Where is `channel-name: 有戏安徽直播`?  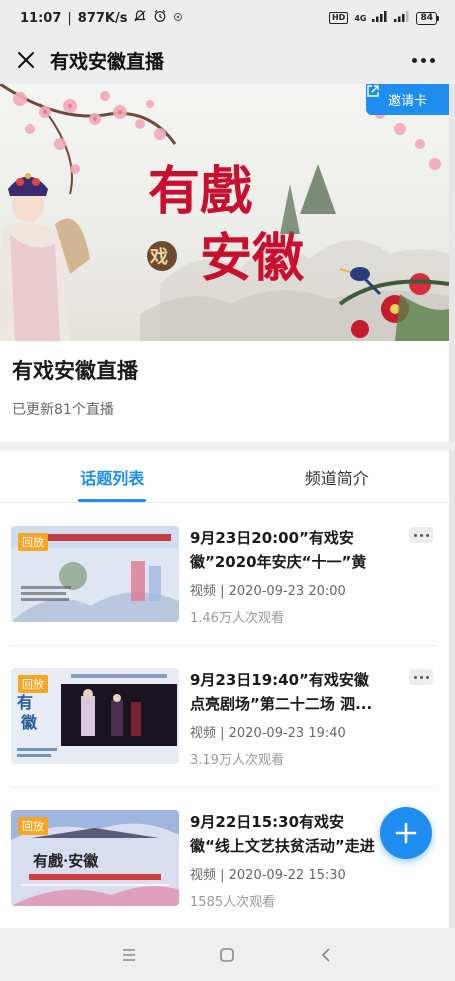 channel-name: 有戏安徽直播 is located at coordinates (75, 371).